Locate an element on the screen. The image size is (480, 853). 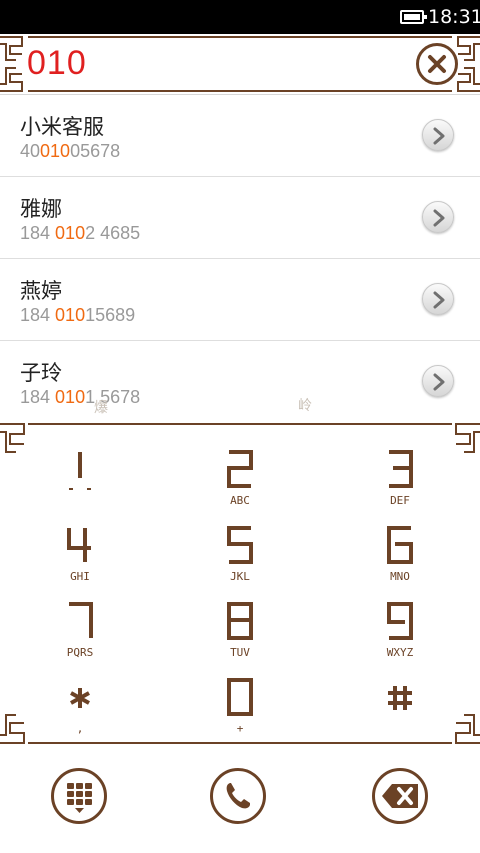
key-letters: WXYZ is located at coordinates (400, 652).